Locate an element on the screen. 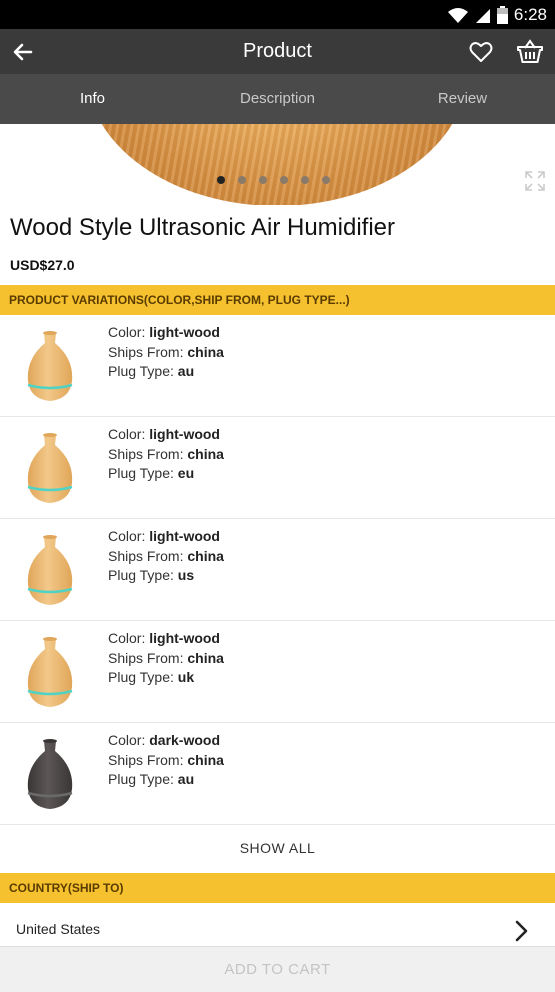  battery-icon is located at coordinates (502, 15).